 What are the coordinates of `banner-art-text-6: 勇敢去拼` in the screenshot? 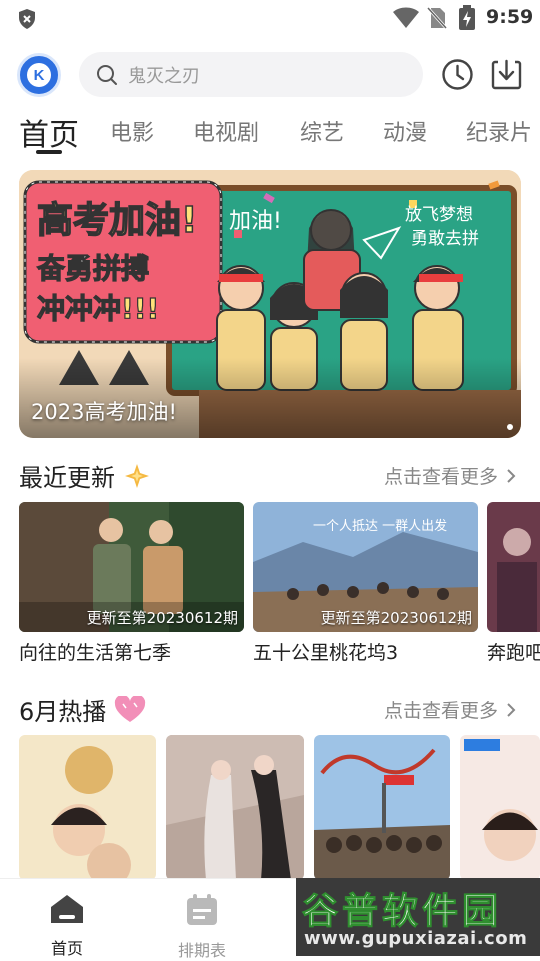 It's located at (445, 239).